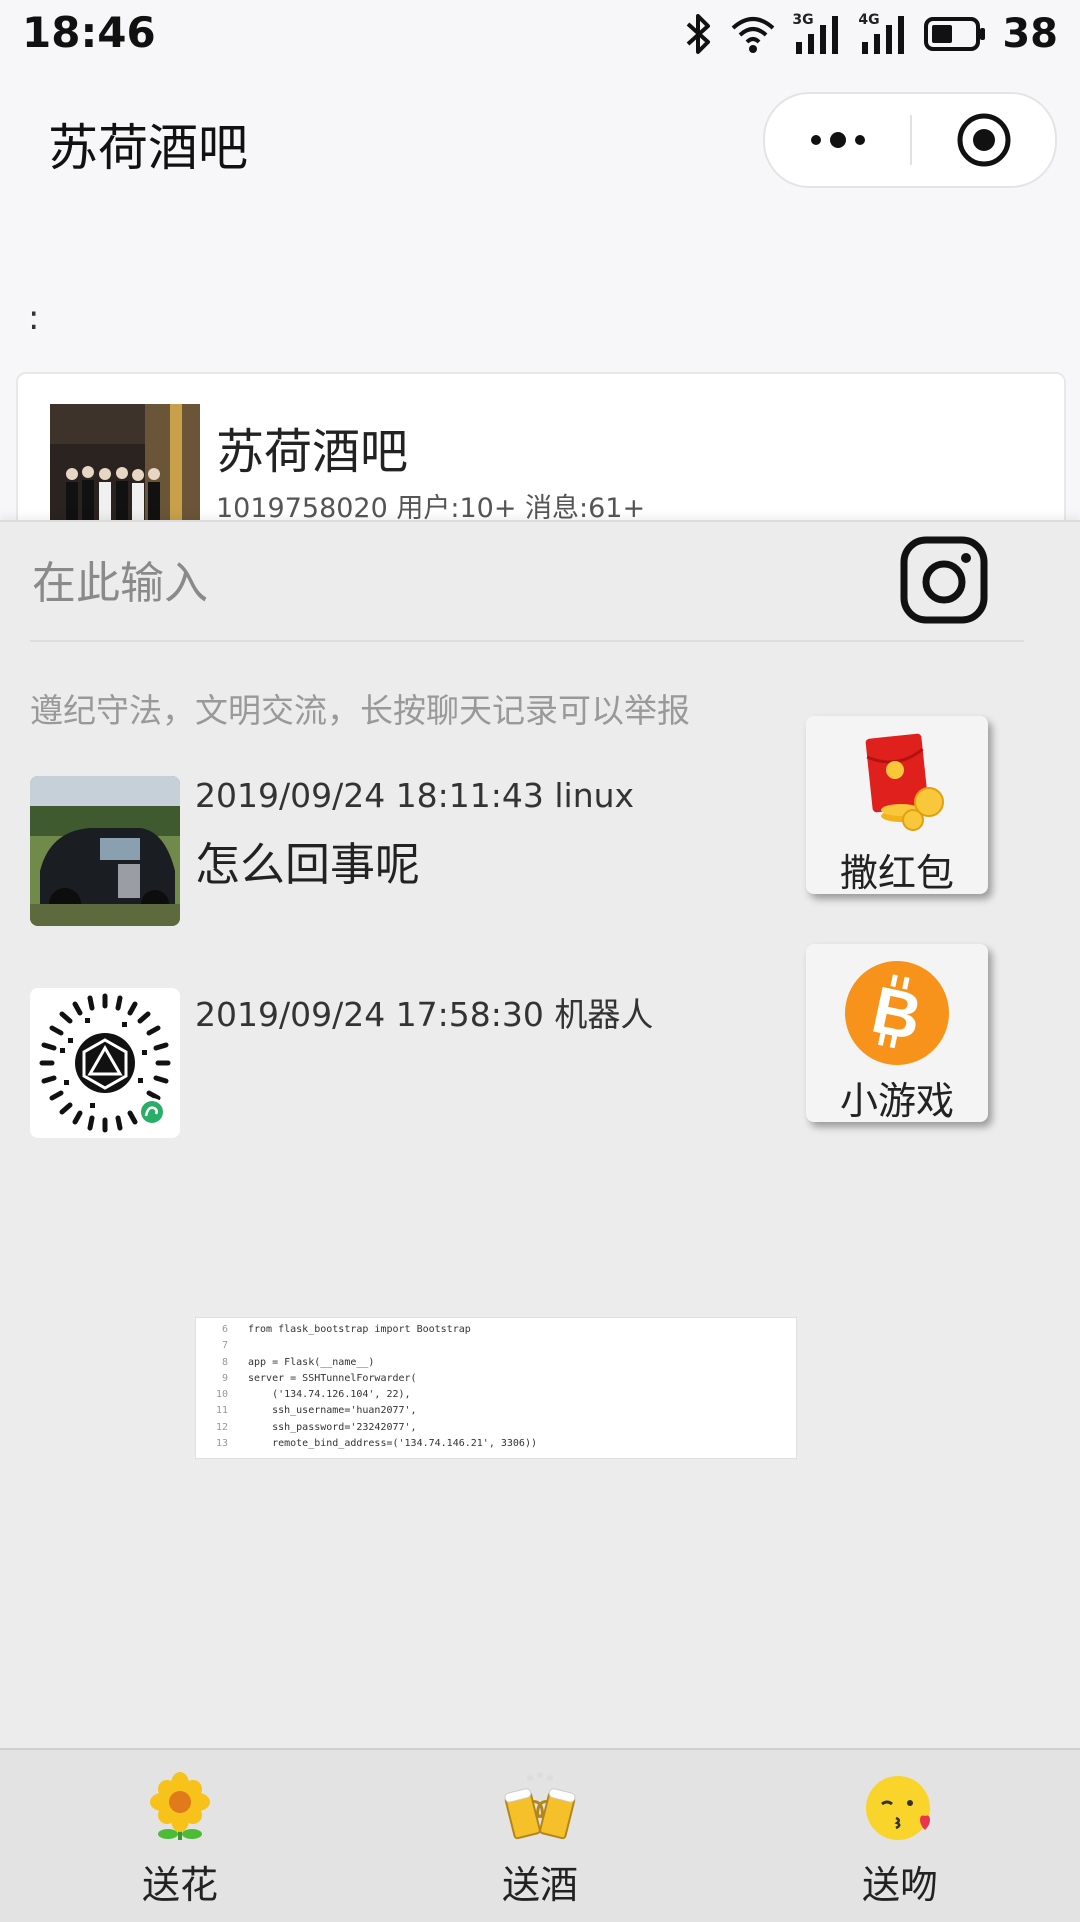 The width and height of the screenshot is (1080, 1922). I want to click on qr-code-avatar, so click(105, 1063).